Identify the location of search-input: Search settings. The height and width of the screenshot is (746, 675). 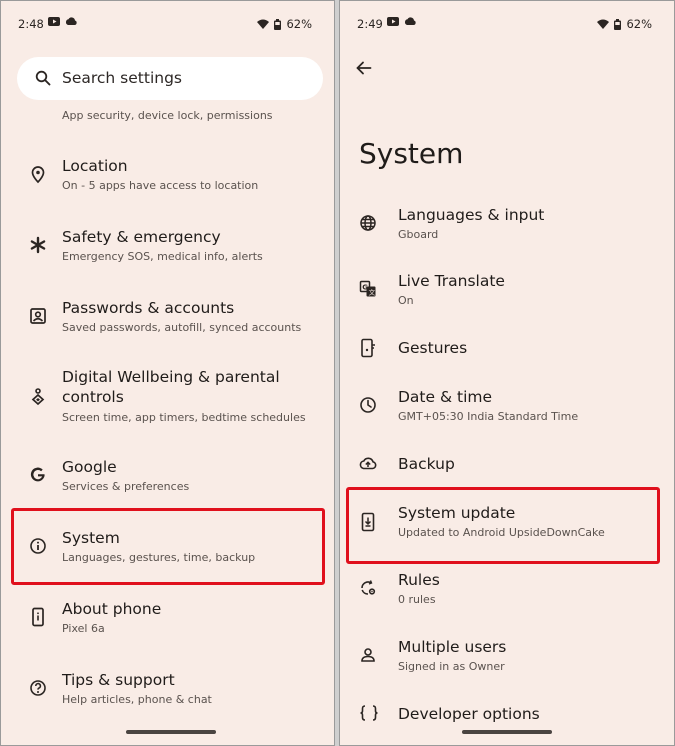
(170, 78).